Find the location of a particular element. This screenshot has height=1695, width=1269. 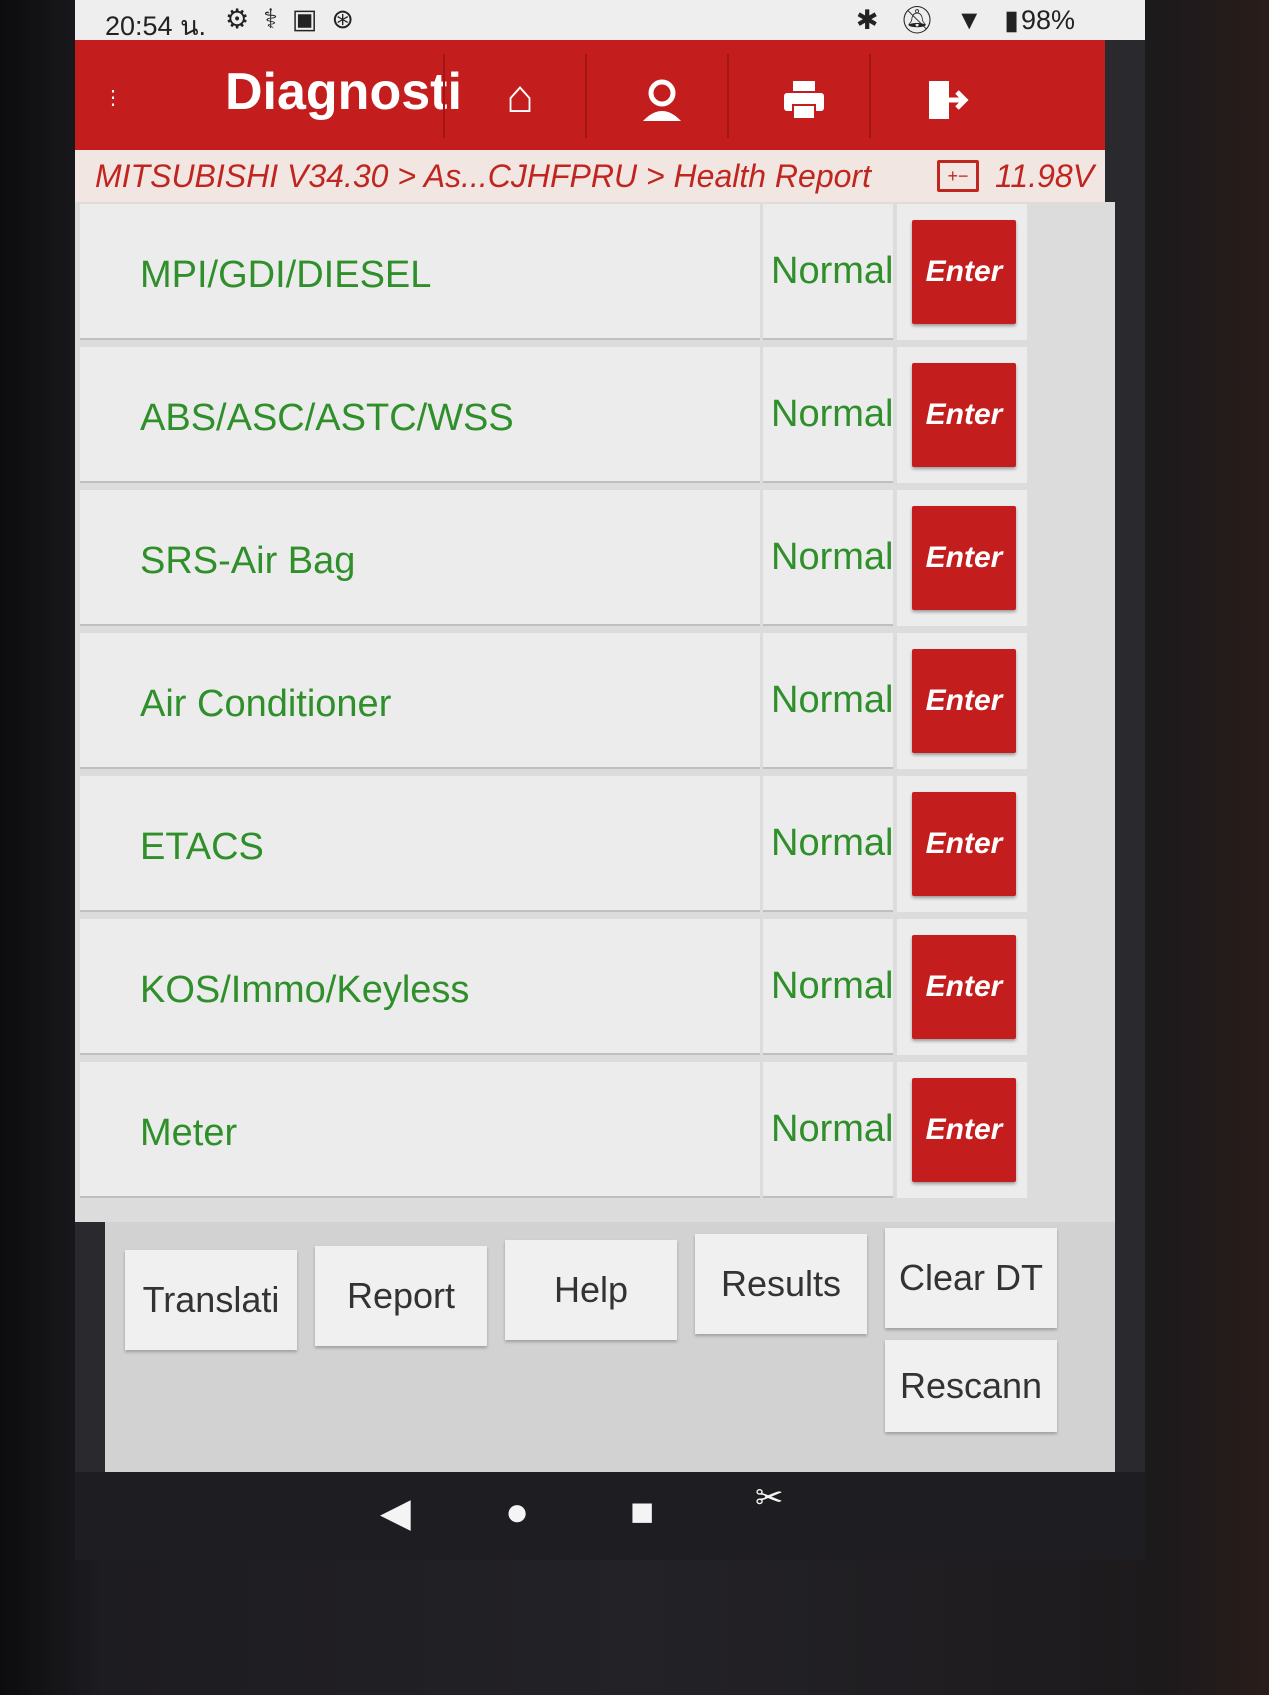

gear-icon: ⚙ is located at coordinates (244, 19).